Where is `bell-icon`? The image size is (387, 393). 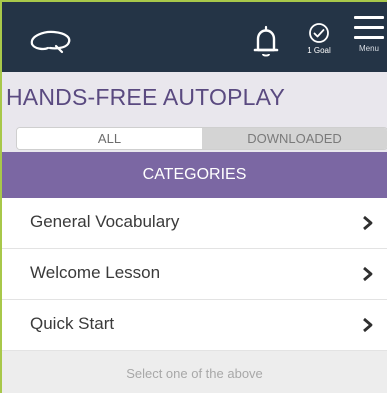 bell-icon is located at coordinates (266, 41).